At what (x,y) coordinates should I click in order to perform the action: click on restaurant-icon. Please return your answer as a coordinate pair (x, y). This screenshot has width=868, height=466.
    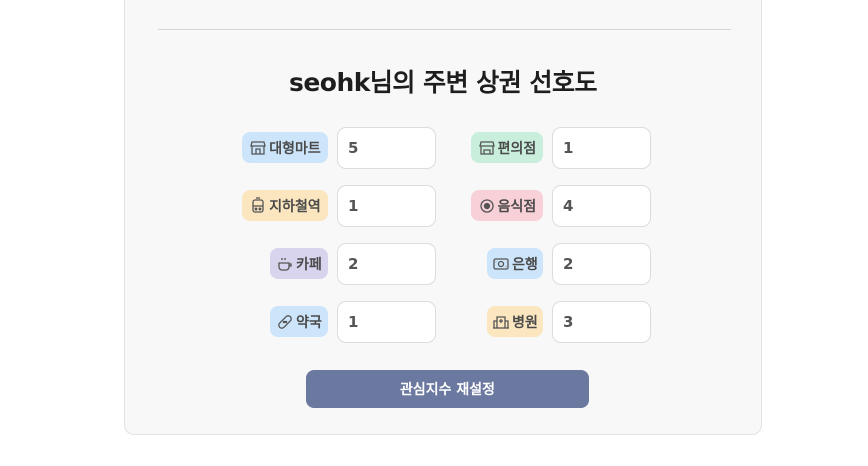
    Looking at the image, I should click on (487, 206).